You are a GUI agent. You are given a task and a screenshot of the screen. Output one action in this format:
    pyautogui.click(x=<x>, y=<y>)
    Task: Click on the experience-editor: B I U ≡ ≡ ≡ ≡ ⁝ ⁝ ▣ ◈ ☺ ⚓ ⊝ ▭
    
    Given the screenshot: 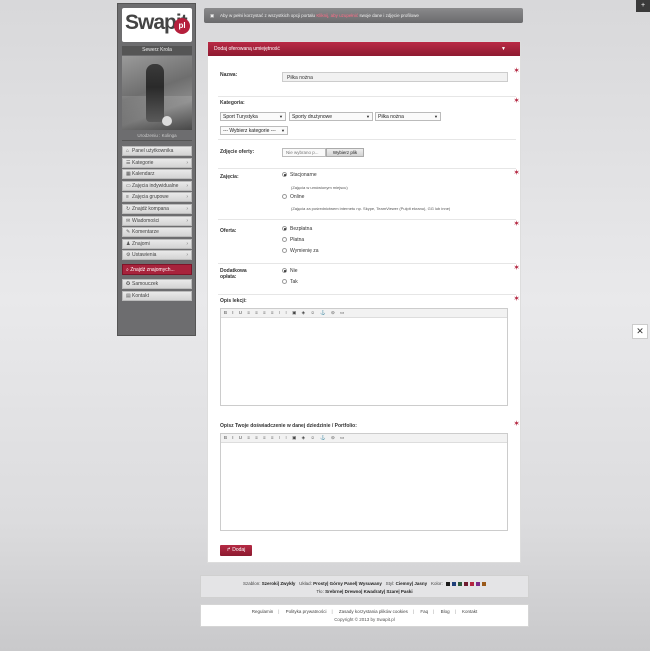 What is the action you would take?
    pyautogui.click(x=364, y=482)
    